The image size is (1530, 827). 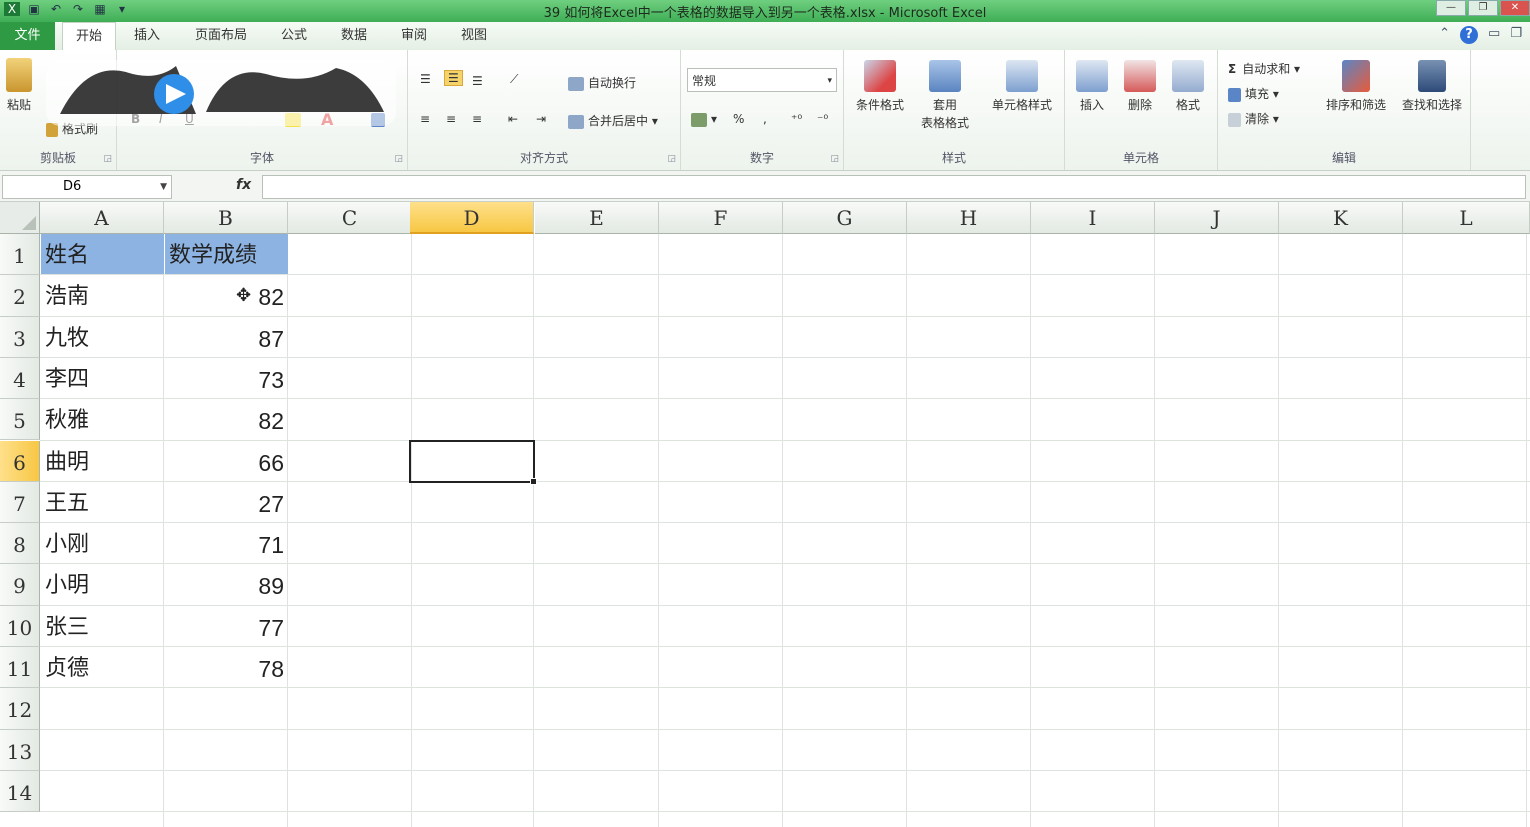 I want to click on increase-indent-button: ⇥, so click(x=541, y=119).